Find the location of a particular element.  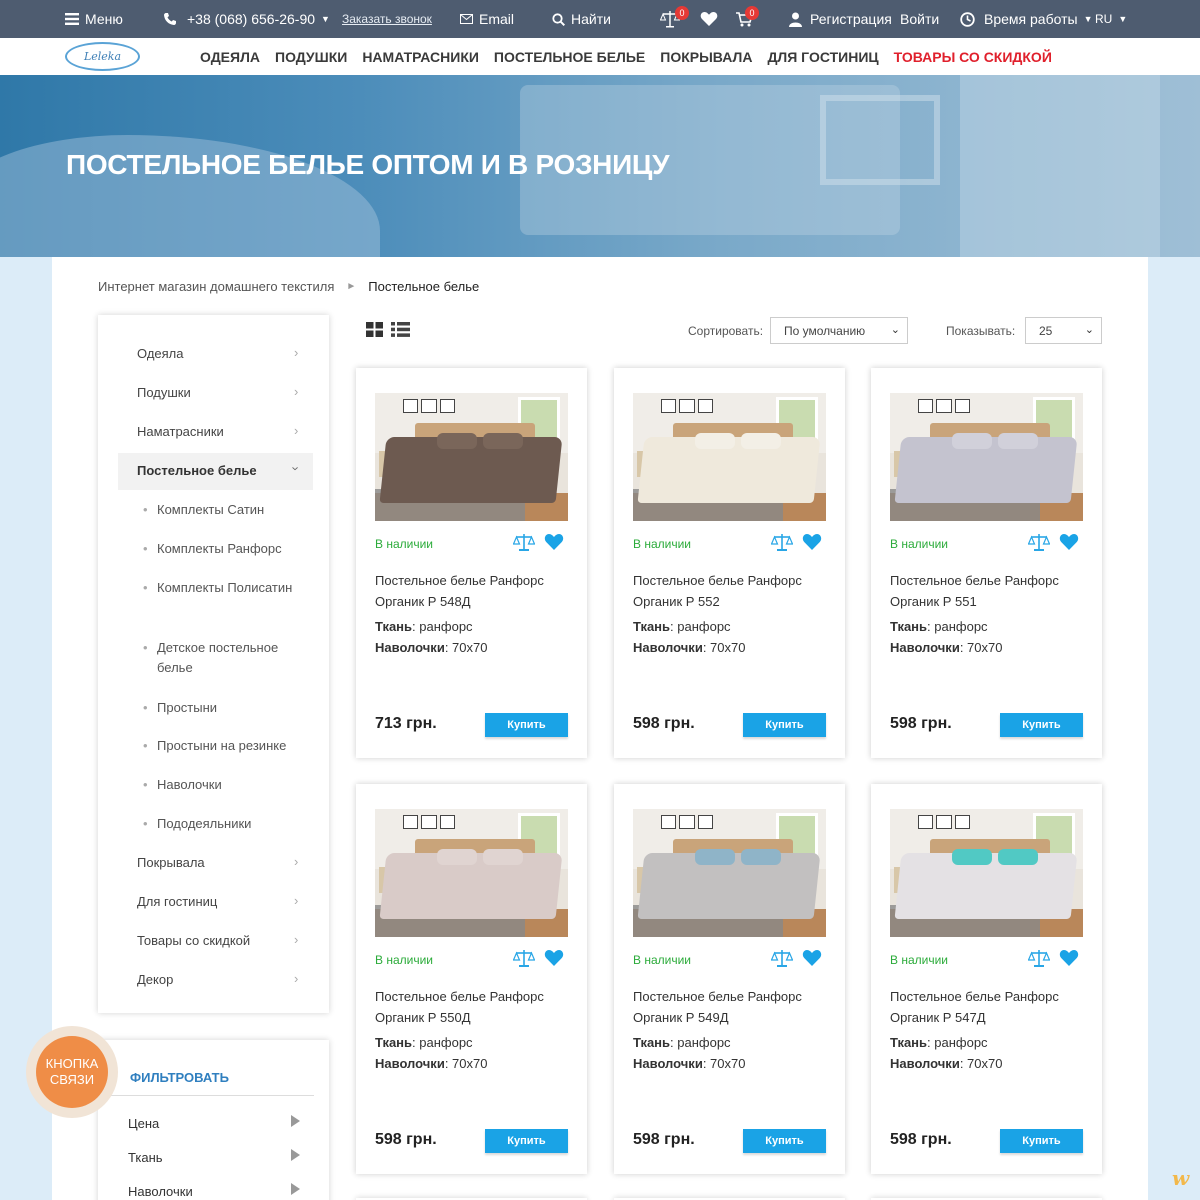

work-hours-dropdown: Время работы ▼ is located at coordinates (1026, 19).